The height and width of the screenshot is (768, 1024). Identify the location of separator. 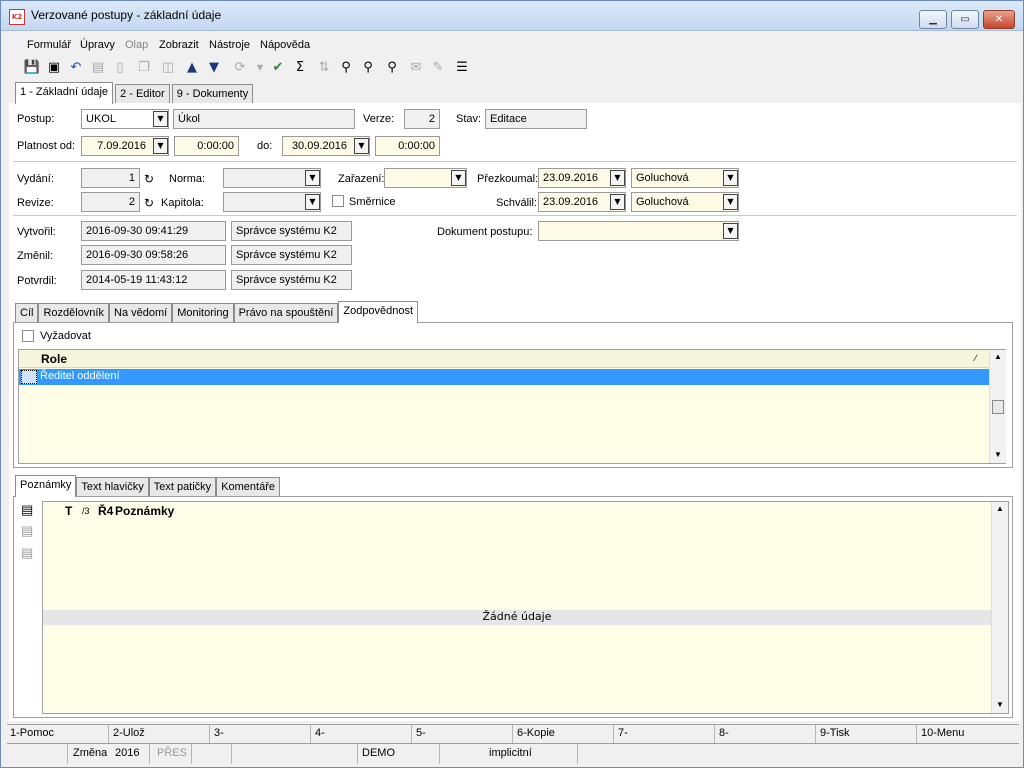
(515, 161).